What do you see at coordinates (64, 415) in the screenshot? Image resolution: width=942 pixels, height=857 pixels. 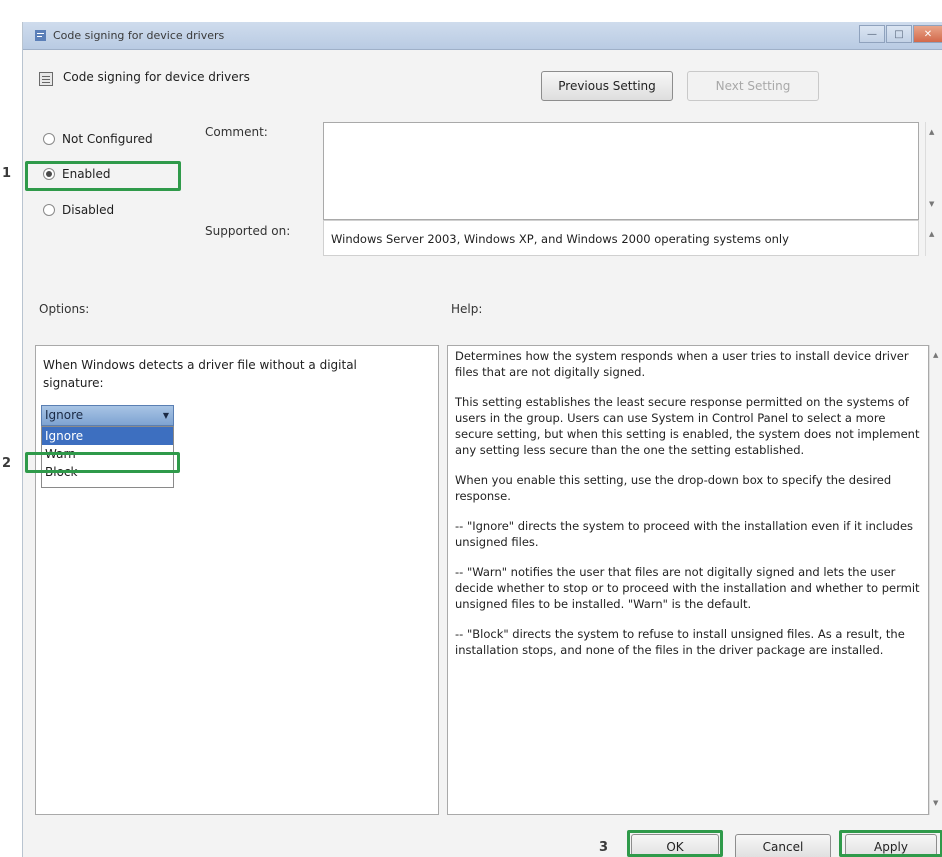 I see `select-value: Ignore` at bounding box center [64, 415].